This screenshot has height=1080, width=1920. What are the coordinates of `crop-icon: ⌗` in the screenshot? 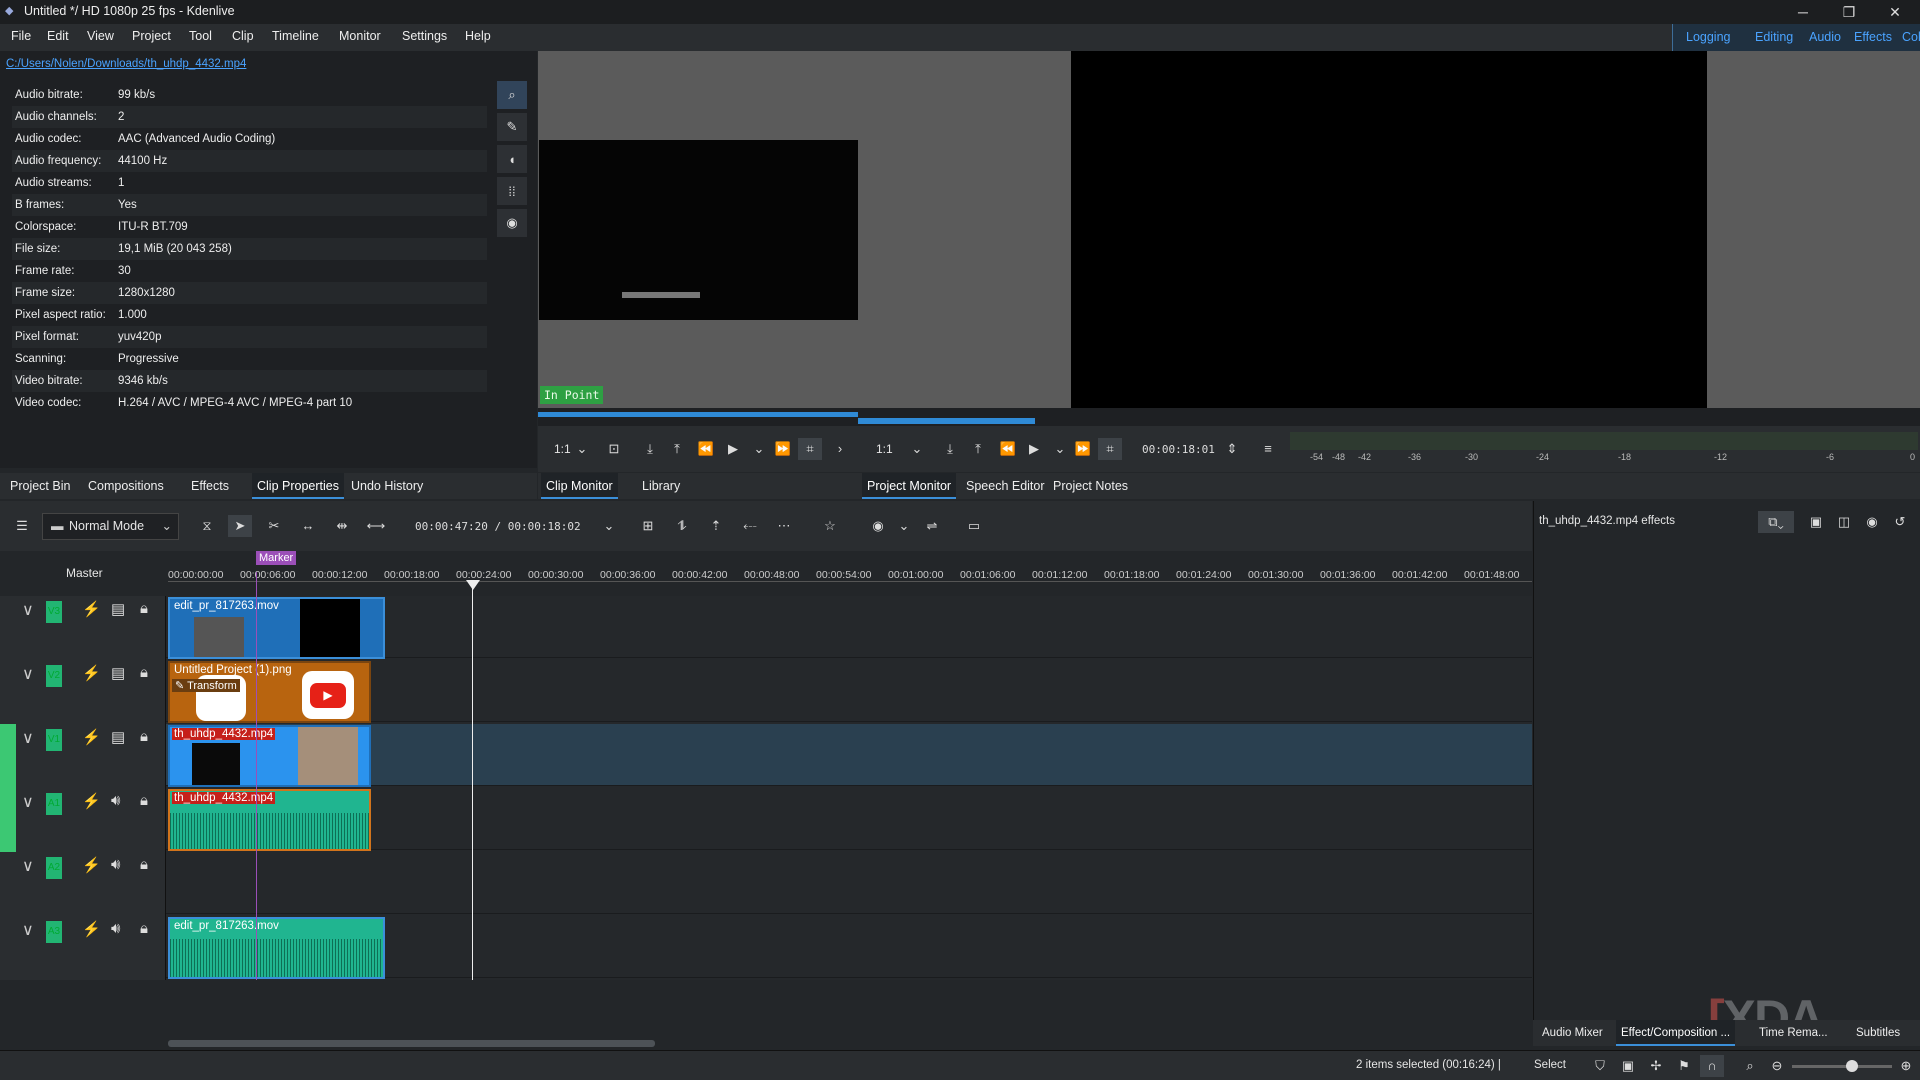 It's located at (810, 449).